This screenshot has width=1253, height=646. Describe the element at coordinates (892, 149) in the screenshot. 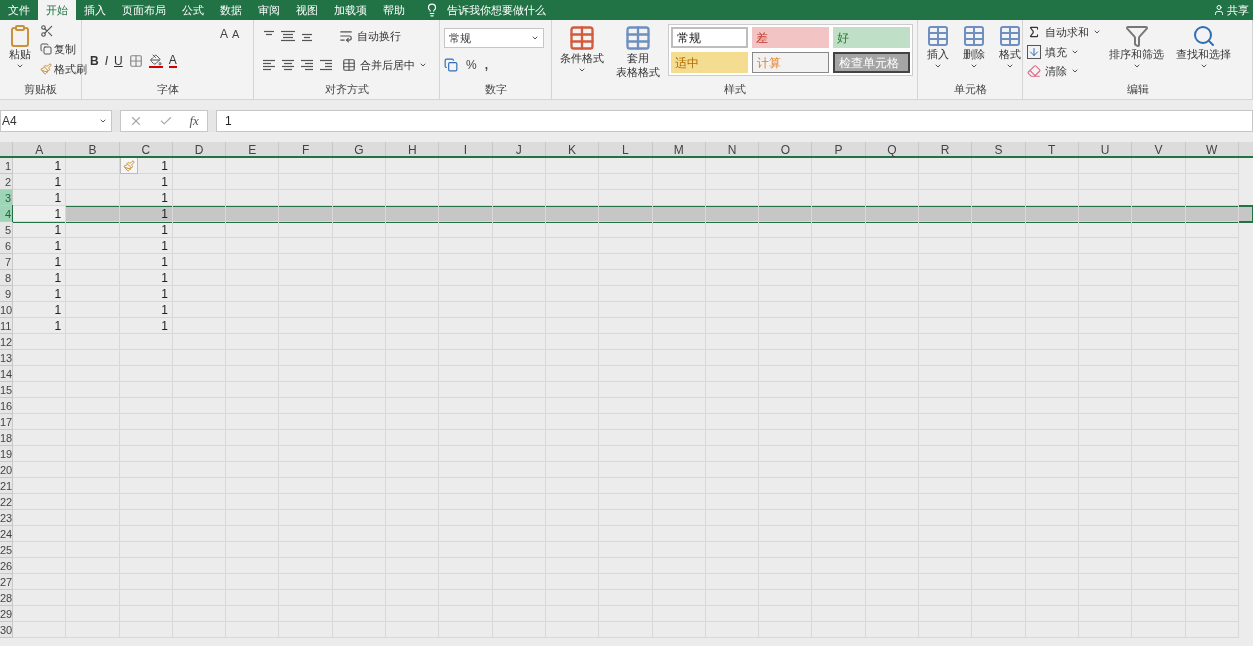

I see `column-header: Q` at that location.